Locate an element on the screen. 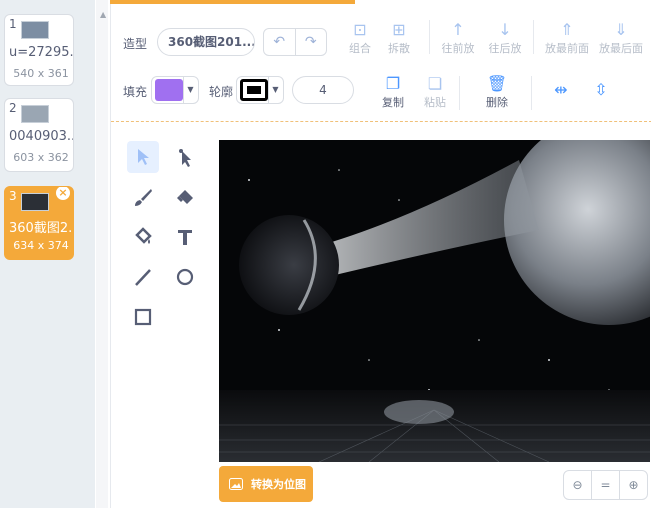 The width and height of the screenshot is (651, 508). paste-button: ❏ 粘贴 is located at coordinates (435, 92).